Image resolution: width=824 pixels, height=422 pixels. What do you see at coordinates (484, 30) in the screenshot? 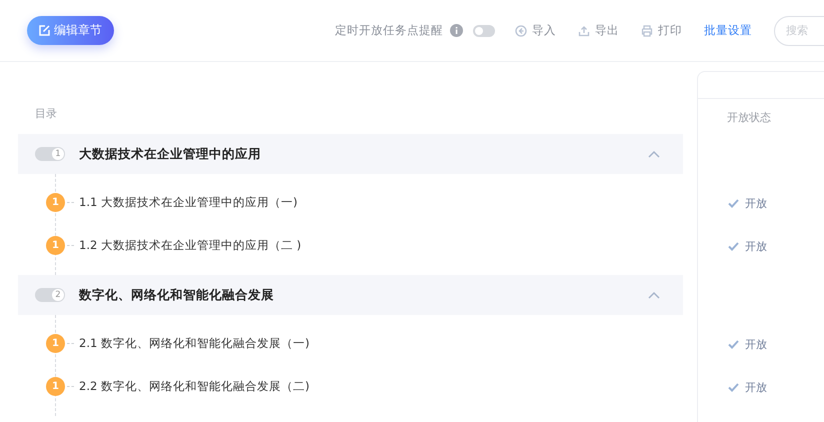
I see `reminder-toggle` at bounding box center [484, 30].